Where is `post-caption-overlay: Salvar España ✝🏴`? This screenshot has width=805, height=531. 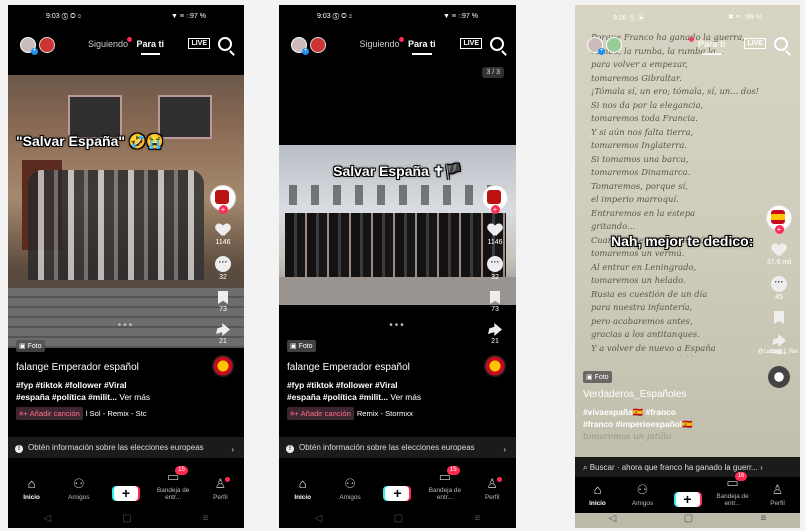 post-caption-overlay: Salvar España ✝🏴 is located at coordinates (397, 171).